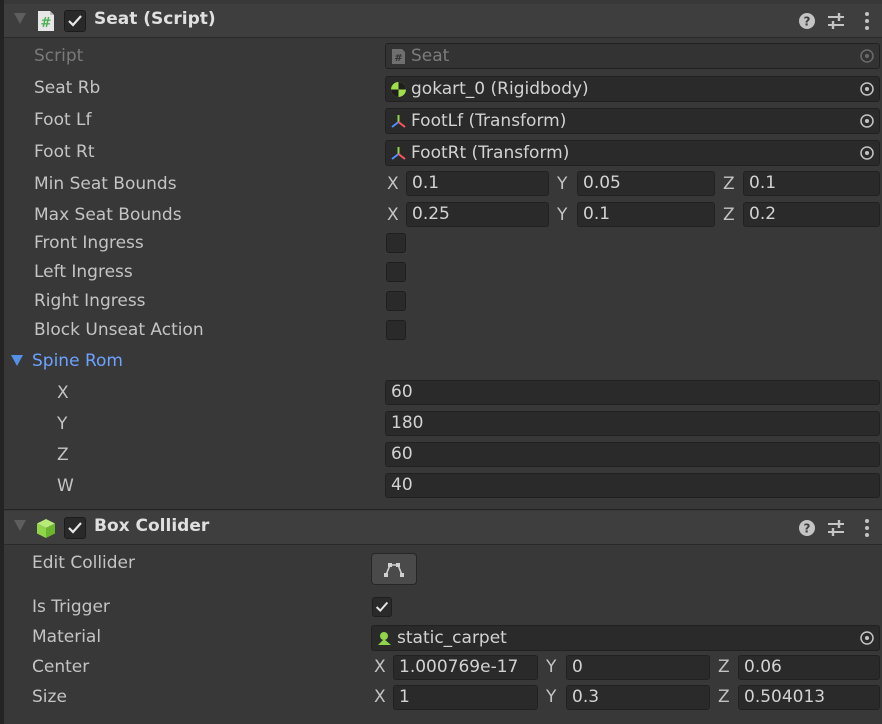 The image size is (882, 724). Describe the element at coordinates (465, 667) in the screenshot. I see `center-x-field: 1.000769e-17` at that location.